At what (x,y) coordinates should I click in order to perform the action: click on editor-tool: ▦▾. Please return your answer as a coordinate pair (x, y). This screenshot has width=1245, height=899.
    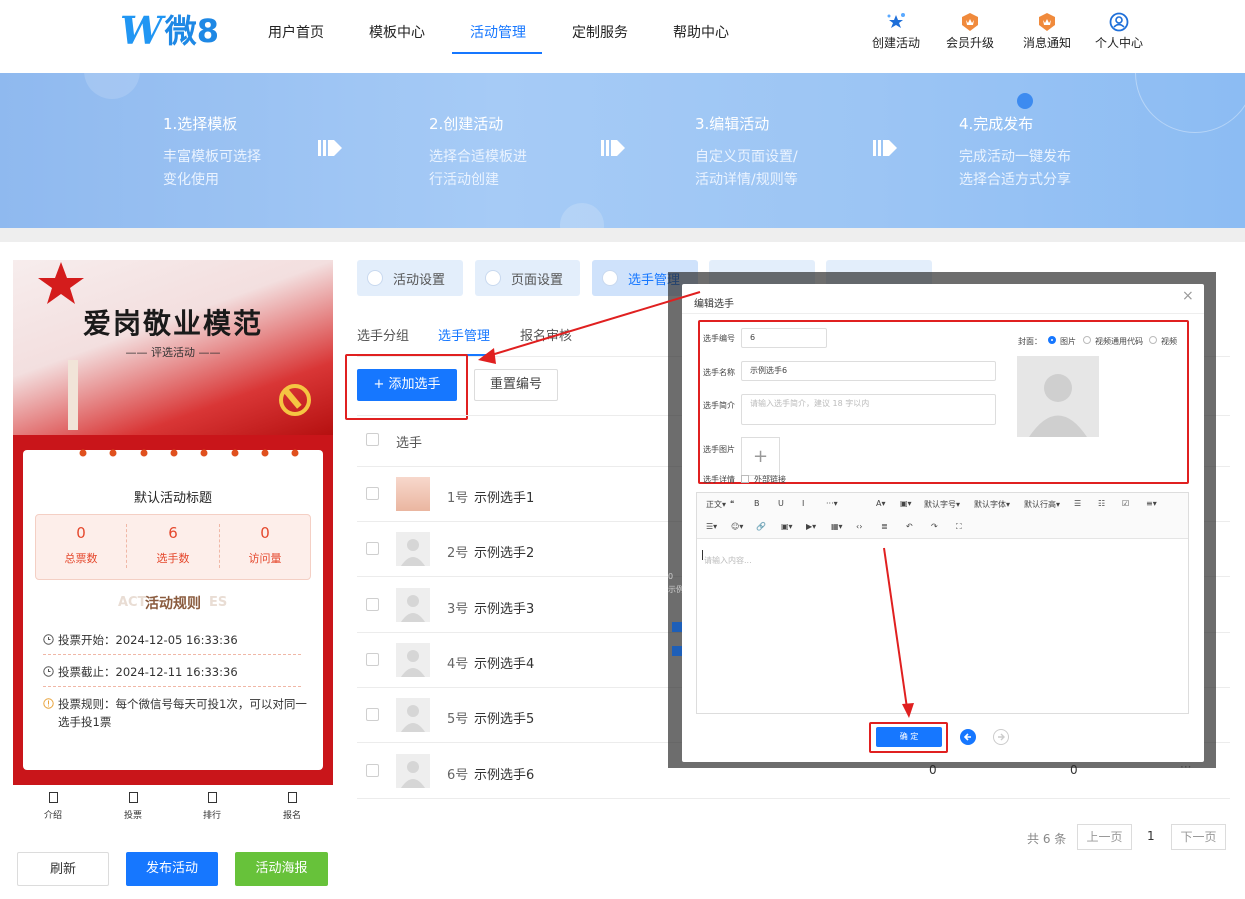
    Looking at the image, I should click on (837, 526).